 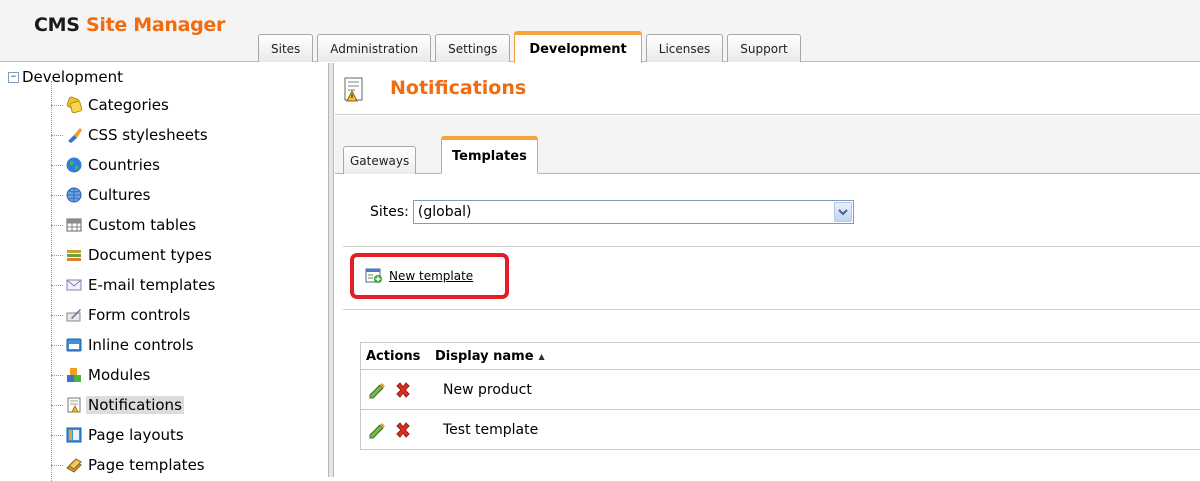 What do you see at coordinates (13, 77) in the screenshot?
I see `collapse-icon: −` at bounding box center [13, 77].